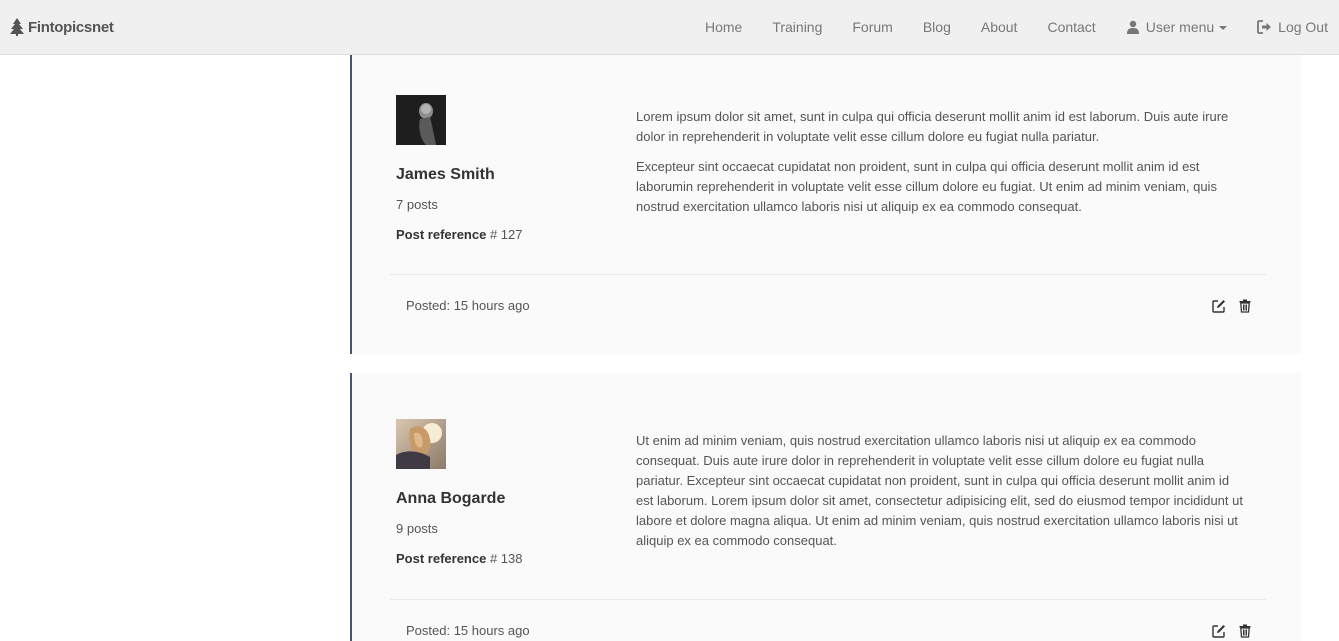  What do you see at coordinates (1223, 28) in the screenshot?
I see `caret-down-icon` at bounding box center [1223, 28].